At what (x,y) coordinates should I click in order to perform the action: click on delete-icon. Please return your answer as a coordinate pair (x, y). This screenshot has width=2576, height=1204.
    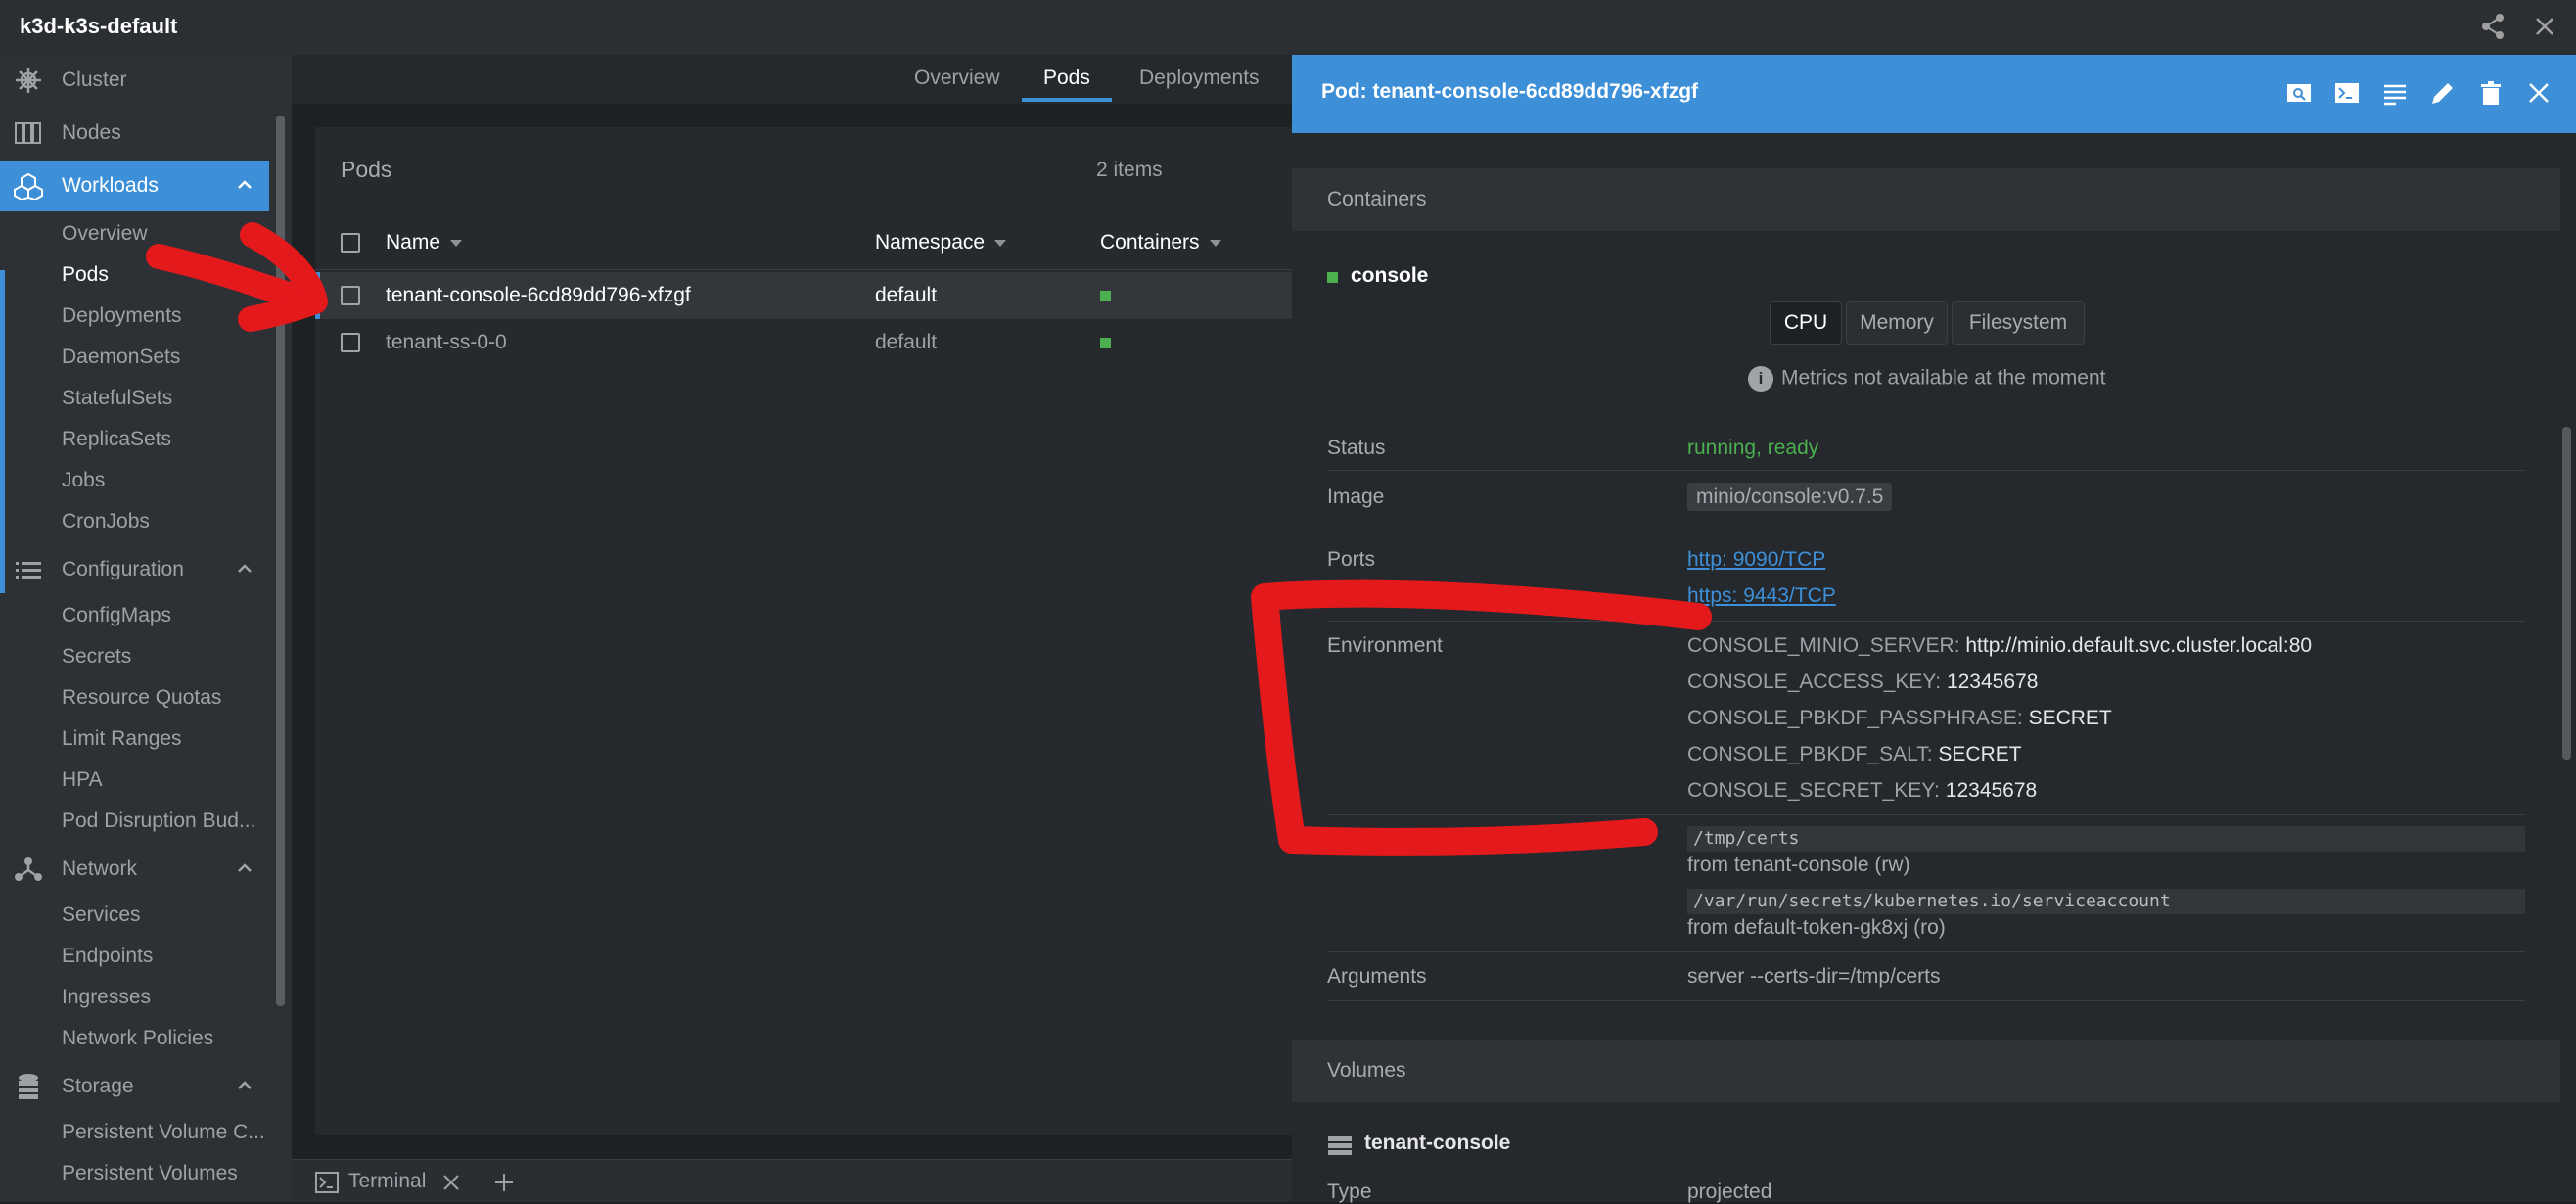
    Looking at the image, I should click on (2491, 93).